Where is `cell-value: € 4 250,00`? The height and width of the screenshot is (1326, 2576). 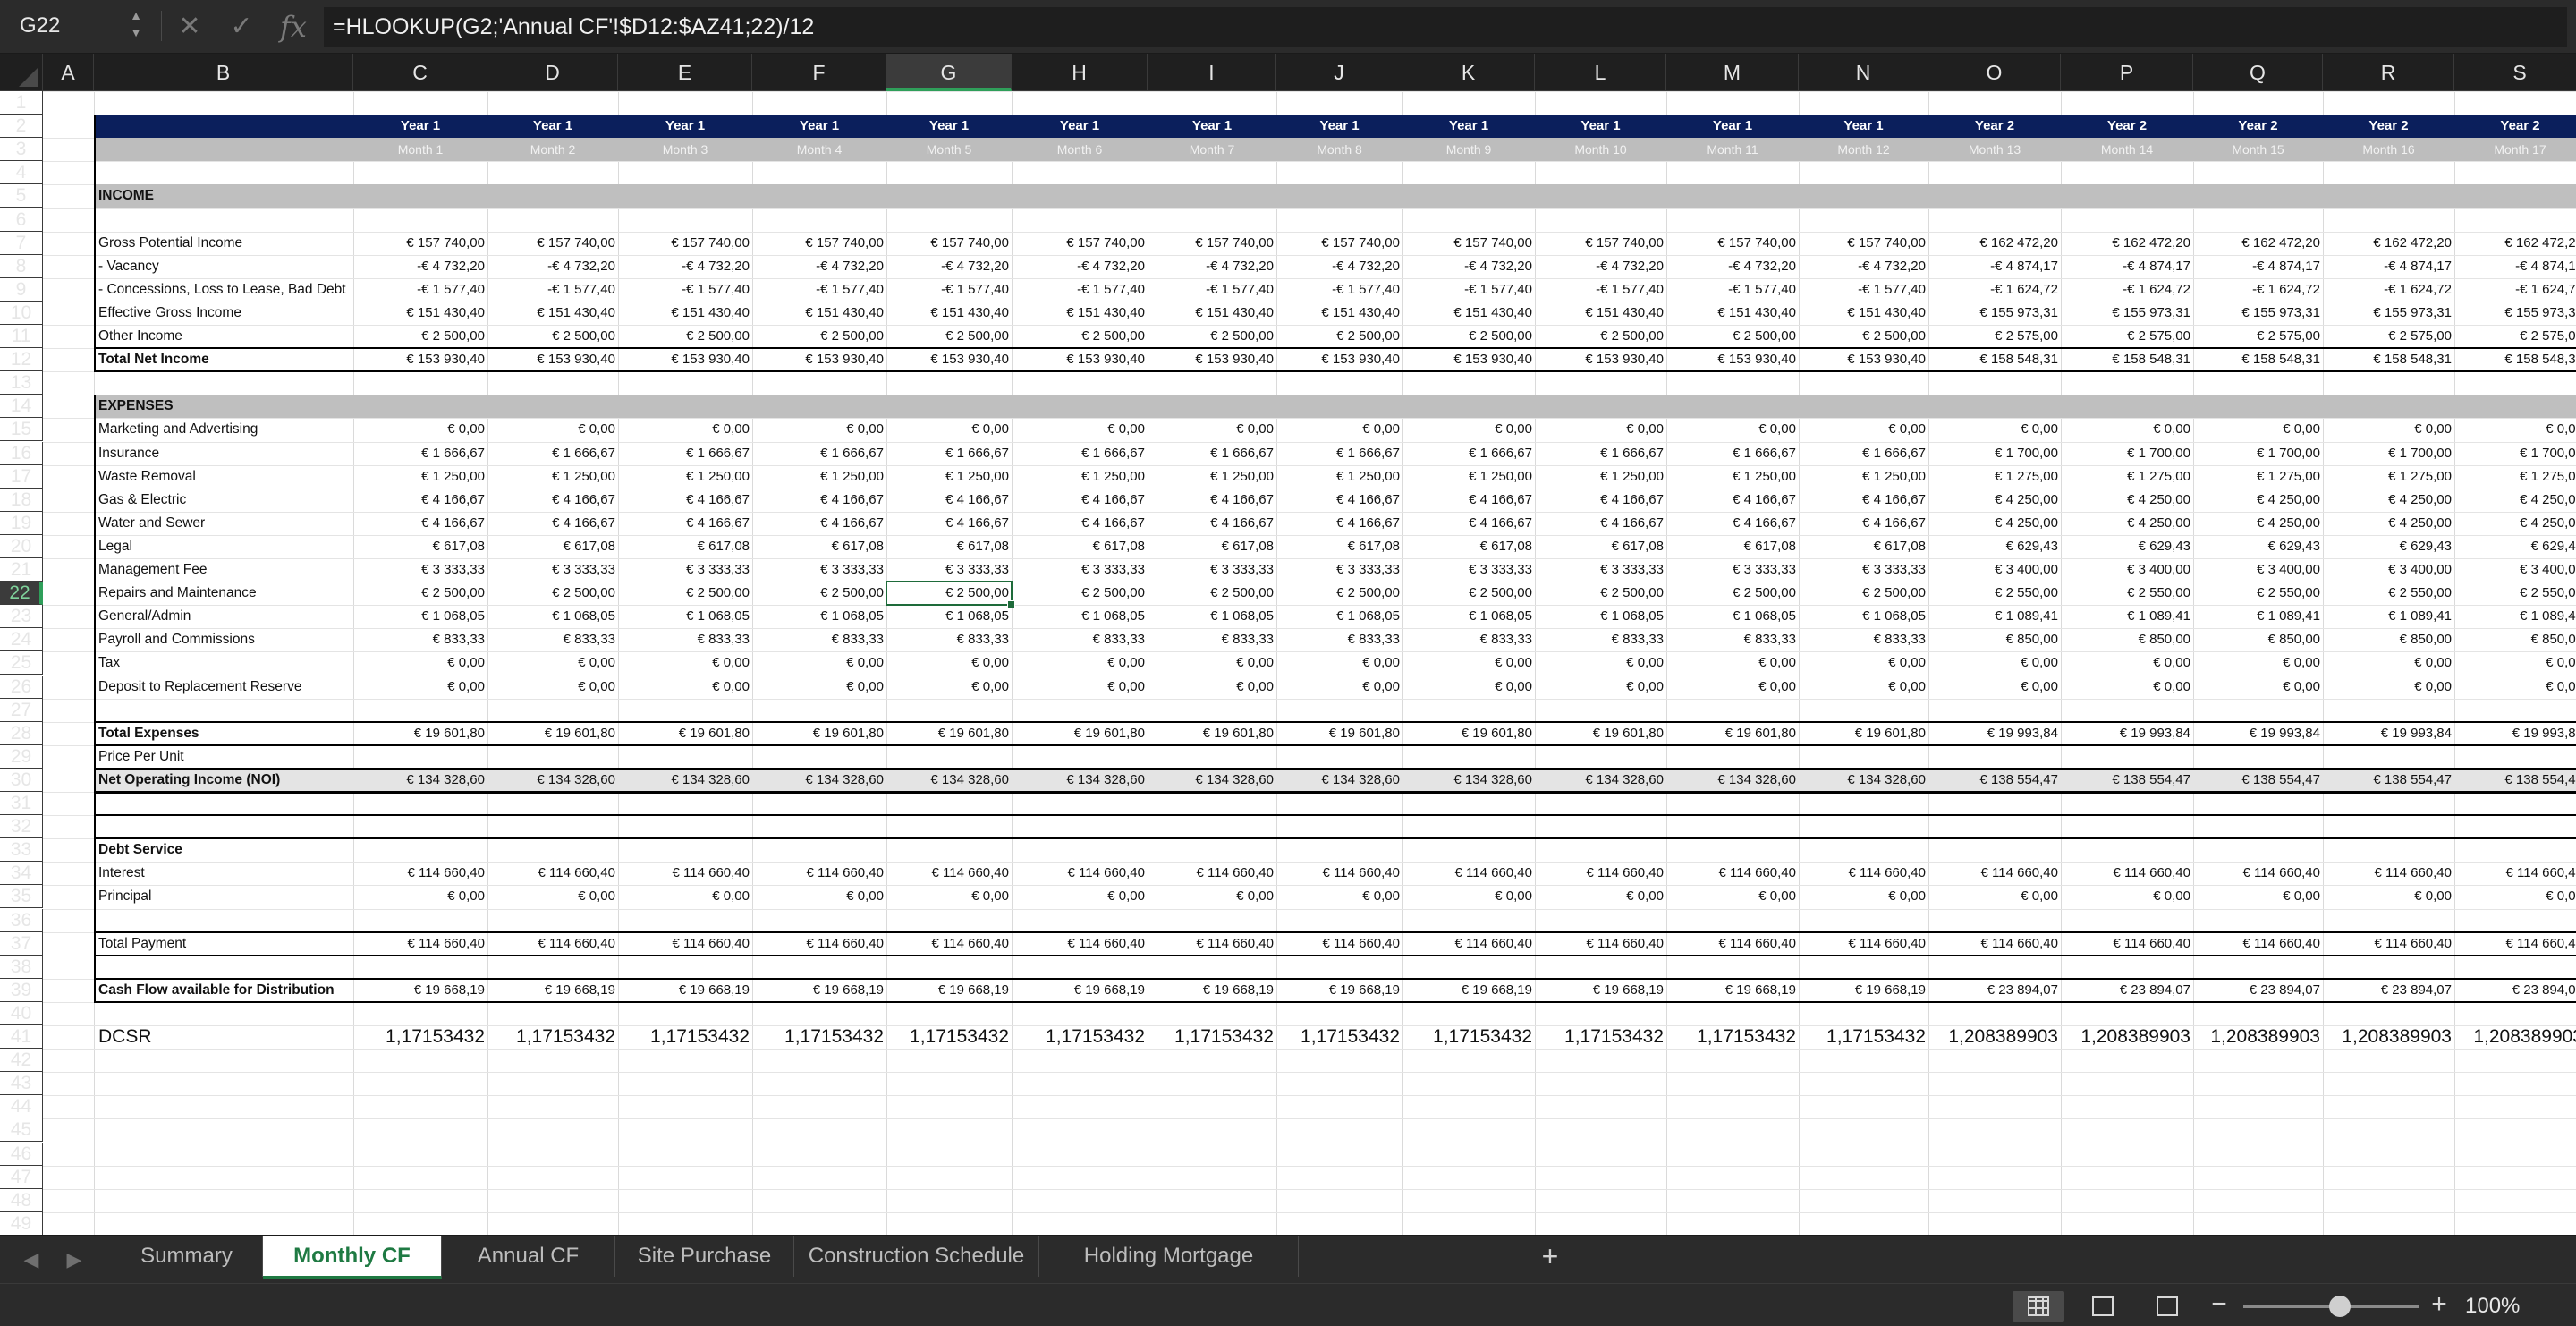 cell-value: € 4 250,00 is located at coordinates (2388, 523).